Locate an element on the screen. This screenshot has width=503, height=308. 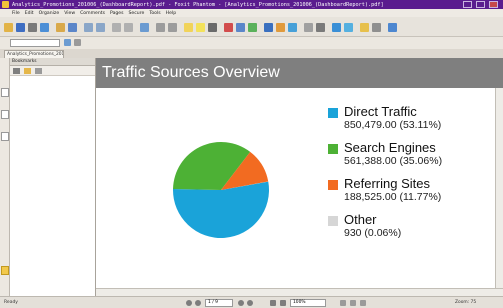
zoom-in-icon is located at coordinates (88, 27).